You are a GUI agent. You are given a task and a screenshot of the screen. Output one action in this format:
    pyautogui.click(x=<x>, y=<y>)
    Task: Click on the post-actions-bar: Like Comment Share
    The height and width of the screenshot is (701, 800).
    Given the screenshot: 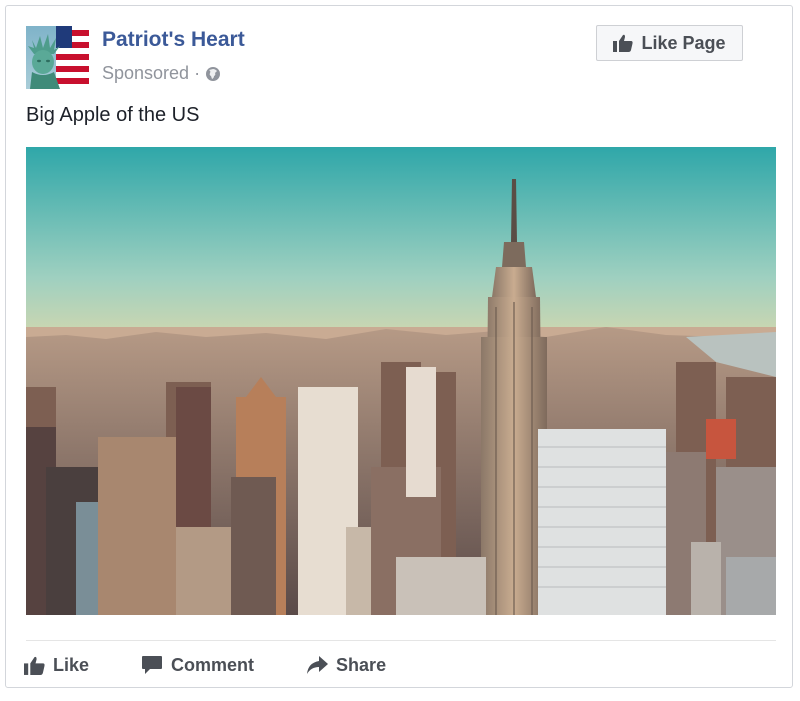 What is the action you would take?
    pyautogui.click(x=231, y=665)
    